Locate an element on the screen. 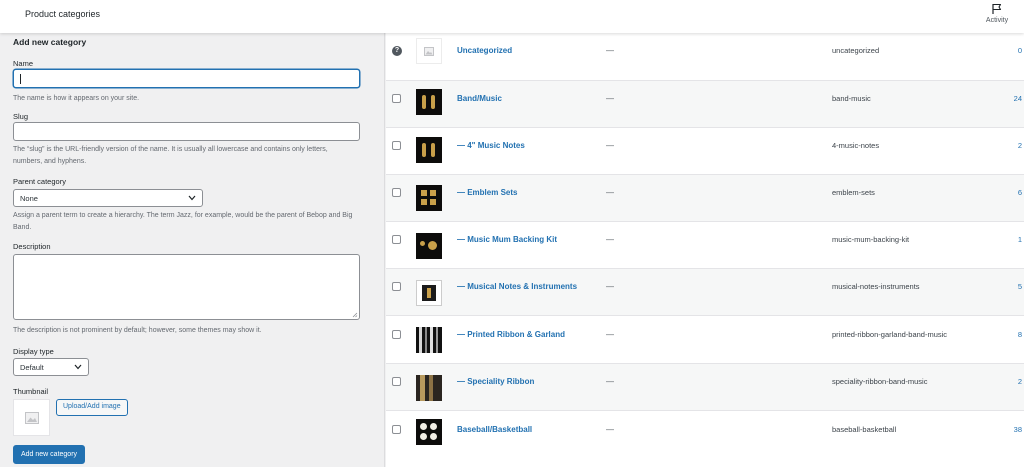 This screenshot has height=467, width=1024. category-count-link: 1 is located at coordinates (1020, 239).